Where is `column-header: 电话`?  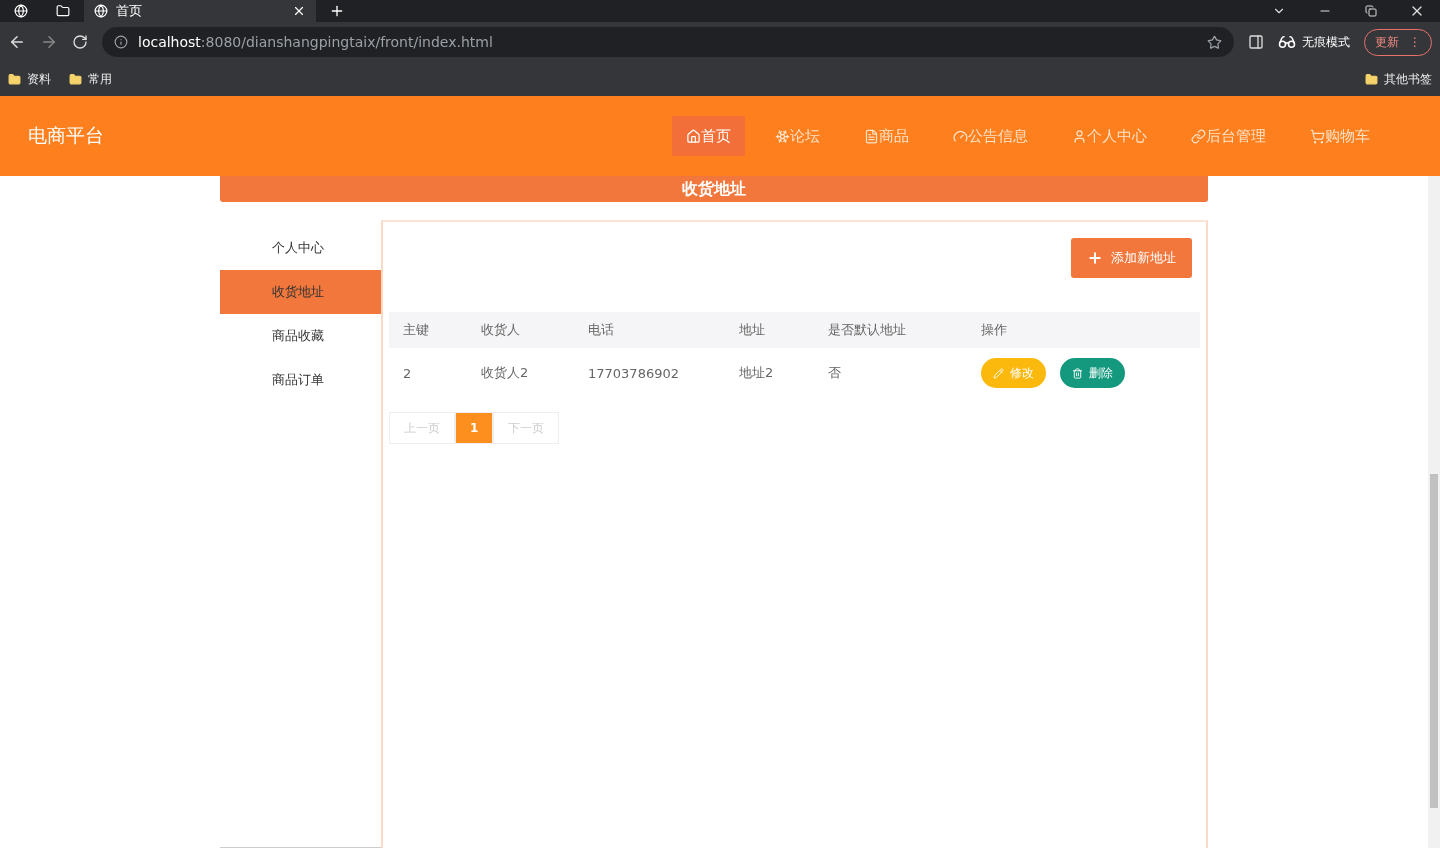
column-header: 电话 is located at coordinates (601, 330).